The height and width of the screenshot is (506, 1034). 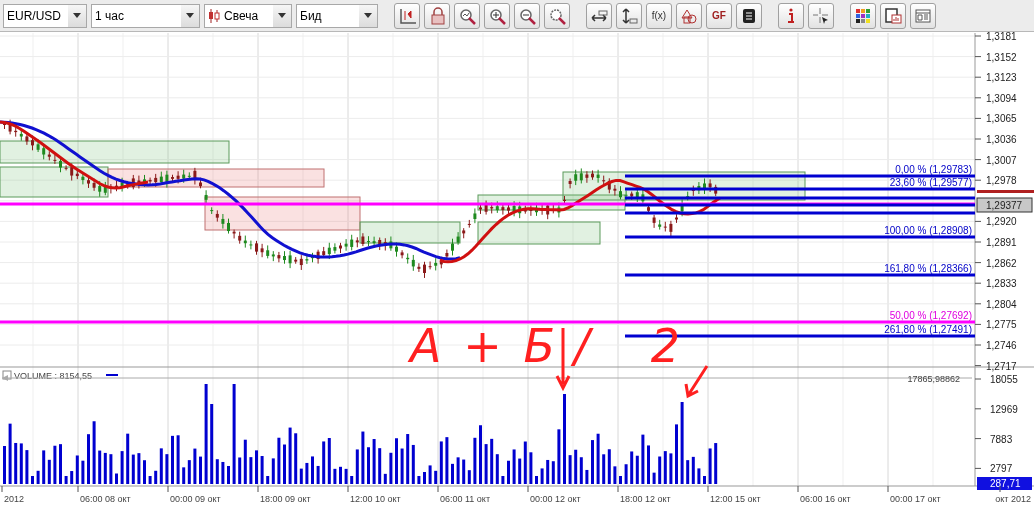 I want to click on volume-axis-label: 7883, so click(x=1001, y=439).